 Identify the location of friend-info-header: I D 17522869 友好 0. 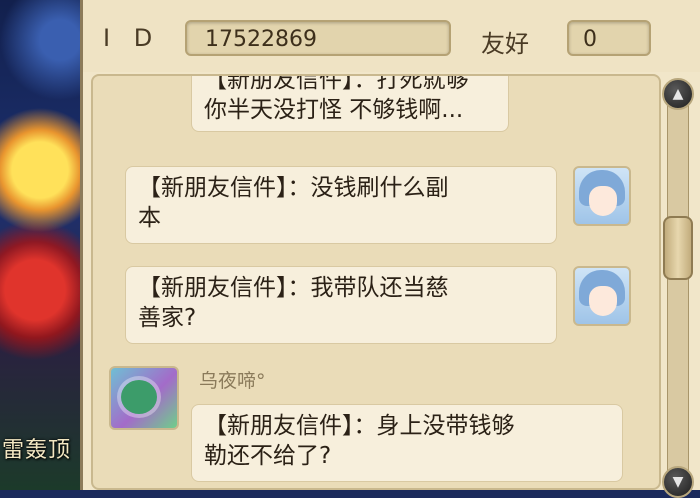
(391, 36).